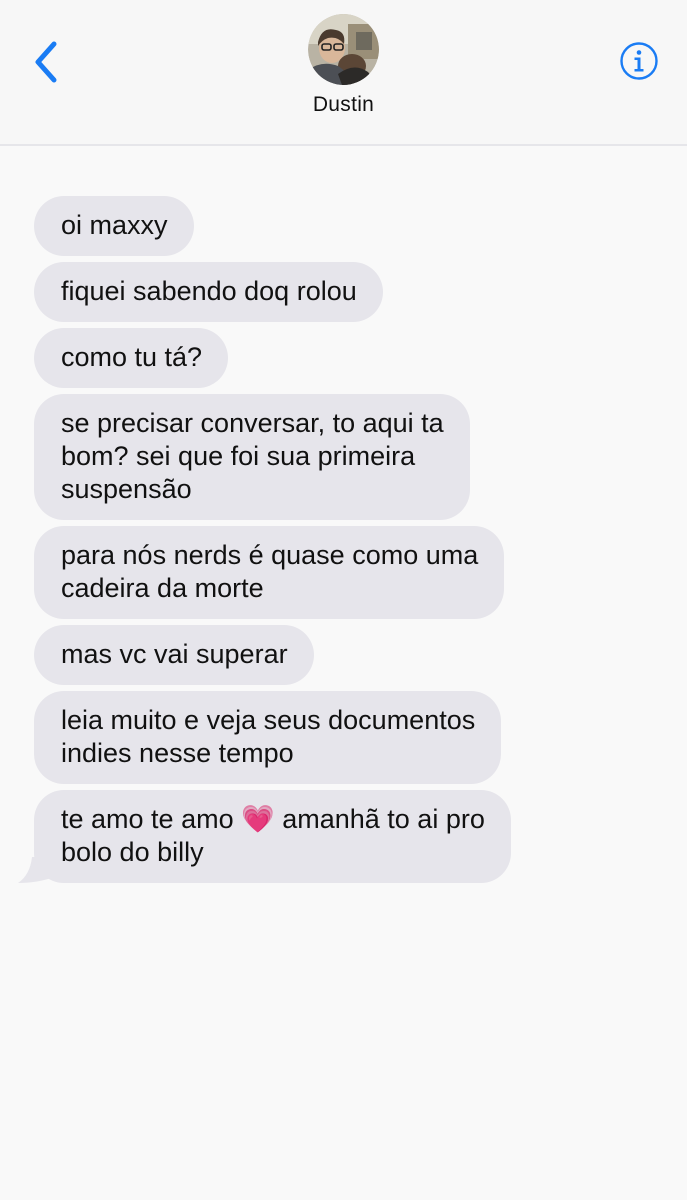 This screenshot has height=1200, width=687. I want to click on back-button, so click(48, 62).